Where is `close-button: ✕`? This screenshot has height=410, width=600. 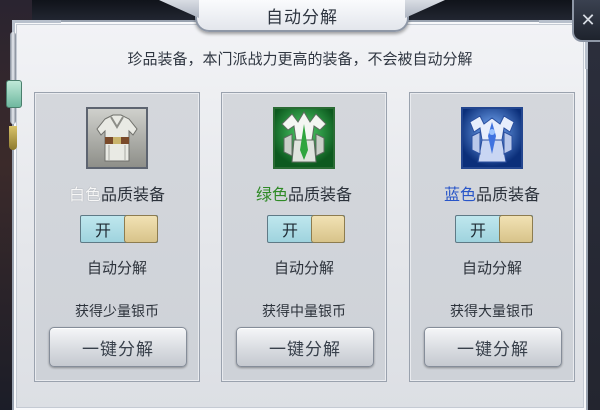 close-button: ✕ is located at coordinates (586, 21).